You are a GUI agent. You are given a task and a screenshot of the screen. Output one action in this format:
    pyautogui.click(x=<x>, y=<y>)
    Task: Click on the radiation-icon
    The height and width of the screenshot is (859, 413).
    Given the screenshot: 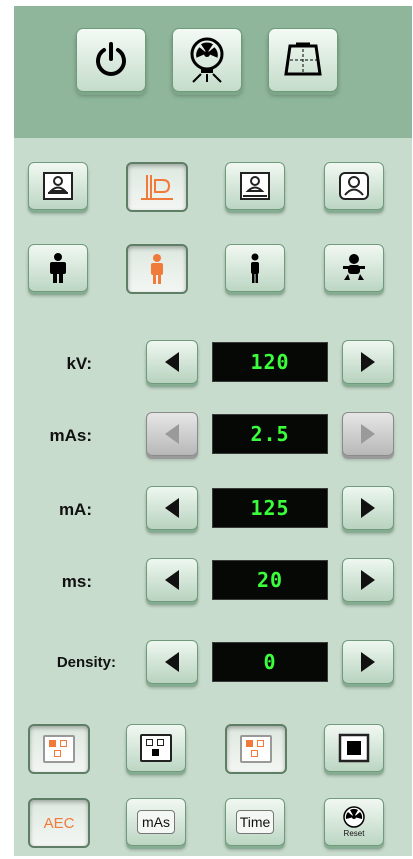 What is the action you would take?
    pyautogui.click(x=354, y=817)
    